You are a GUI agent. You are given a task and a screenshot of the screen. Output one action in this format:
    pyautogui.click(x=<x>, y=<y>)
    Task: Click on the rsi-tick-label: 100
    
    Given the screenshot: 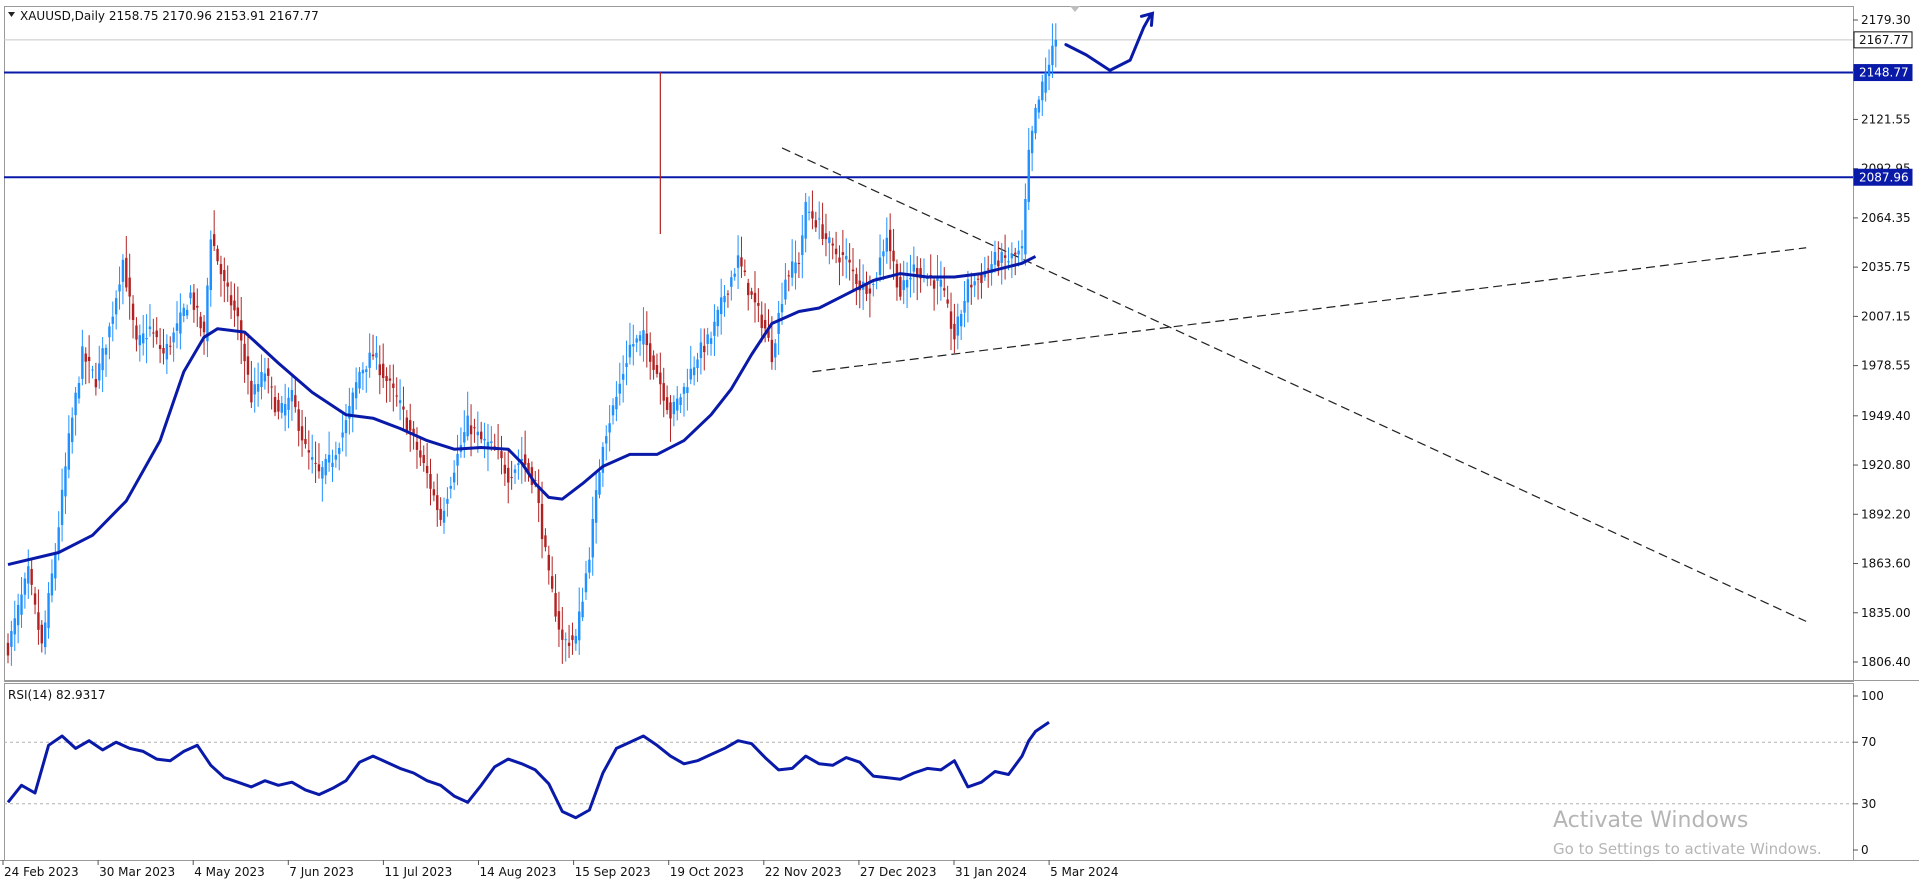 What is the action you would take?
    pyautogui.click(x=1872, y=696)
    